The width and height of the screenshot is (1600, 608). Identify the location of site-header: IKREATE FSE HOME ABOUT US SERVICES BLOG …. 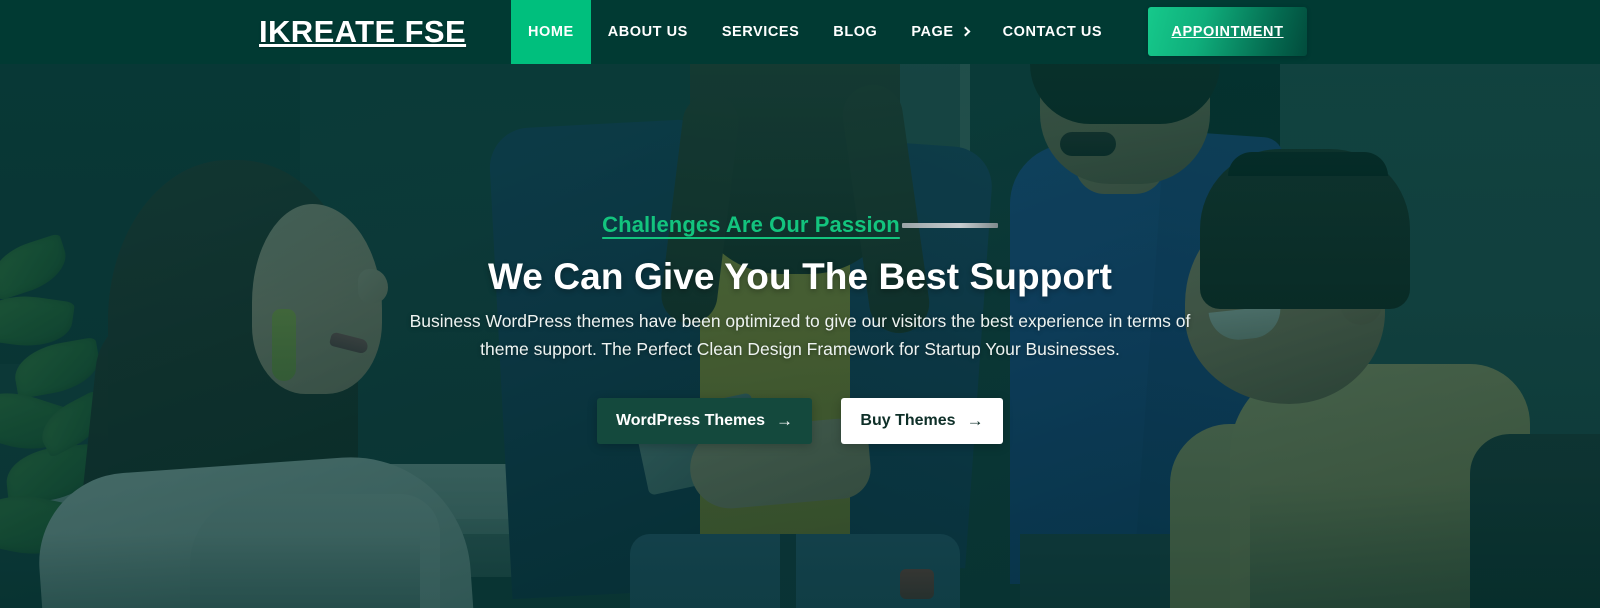
(800, 32).